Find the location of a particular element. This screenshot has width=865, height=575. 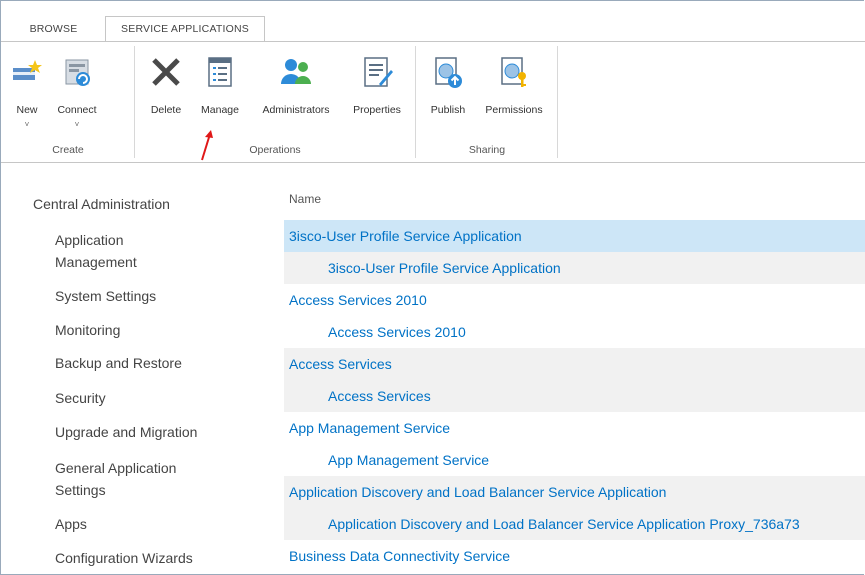

permissions-button: Permissions is located at coordinates (514, 90).